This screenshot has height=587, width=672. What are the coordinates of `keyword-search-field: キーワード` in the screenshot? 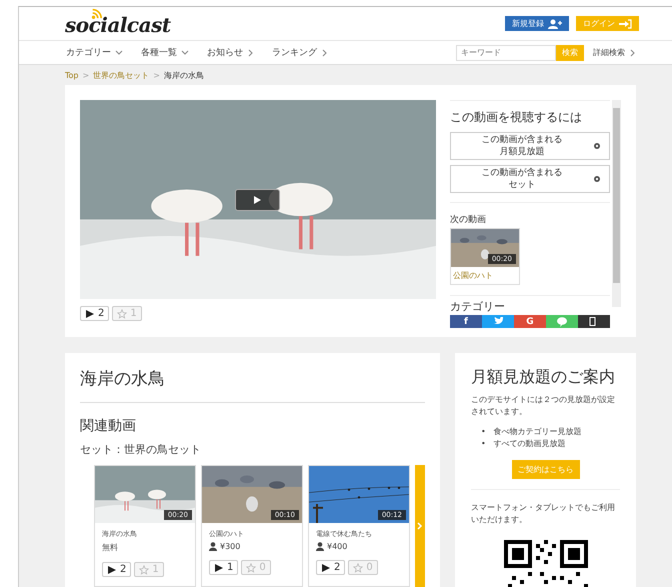 It's located at (506, 52).